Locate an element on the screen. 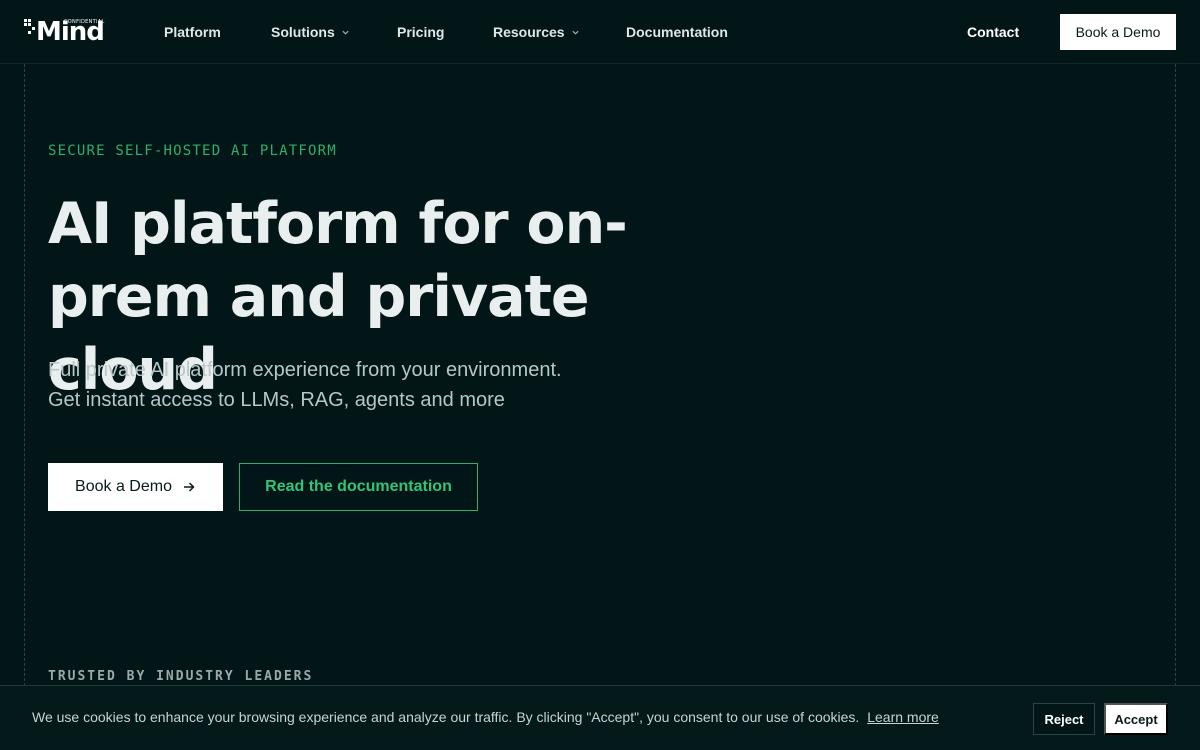  nav-solutions: Solutions is located at coordinates (310, 32).